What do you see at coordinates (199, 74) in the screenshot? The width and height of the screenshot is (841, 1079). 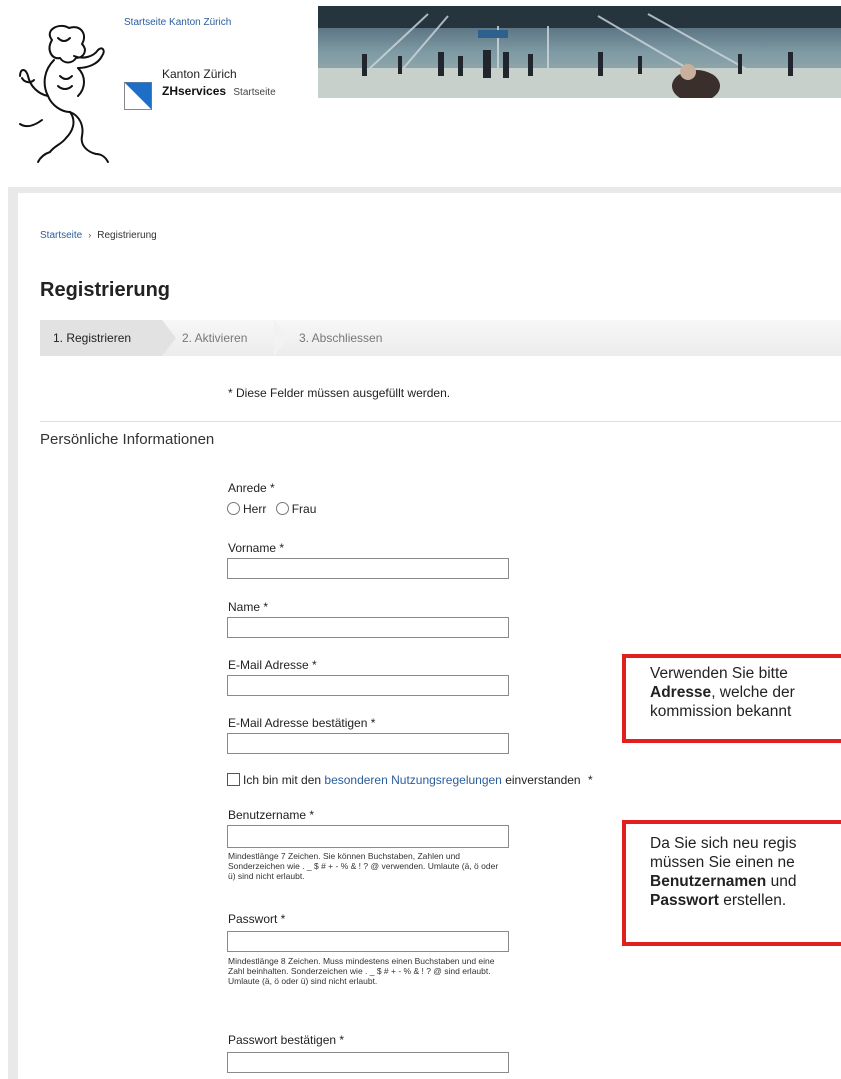 I see `canton-name: Kanton Zürich` at bounding box center [199, 74].